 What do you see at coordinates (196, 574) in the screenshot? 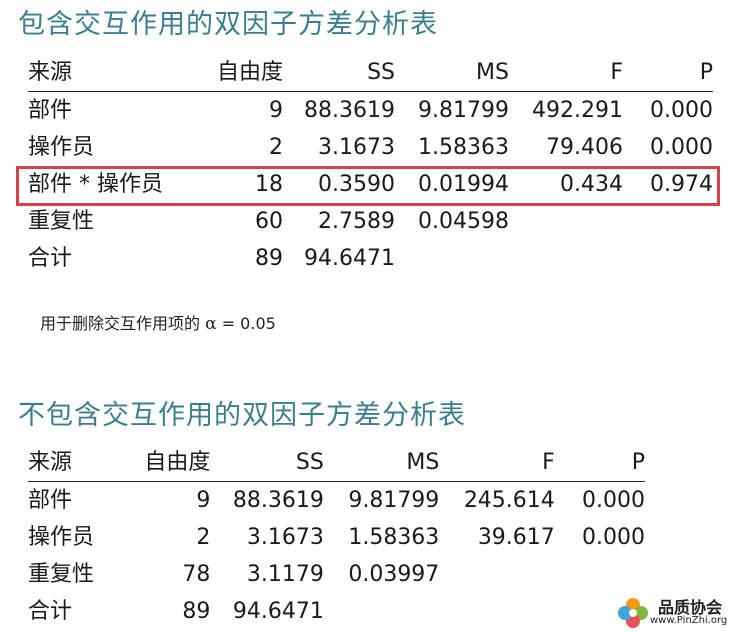
I see `cell-df: 78` at bounding box center [196, 574].